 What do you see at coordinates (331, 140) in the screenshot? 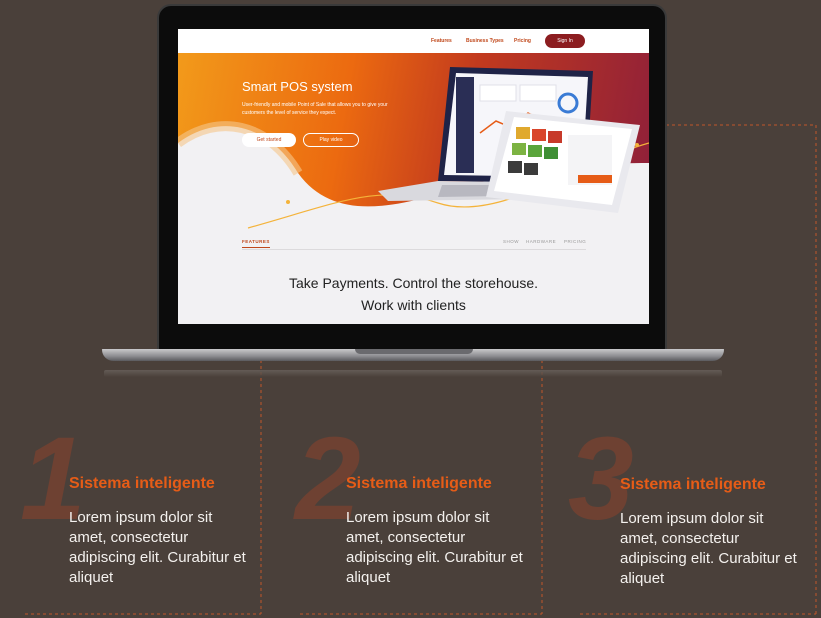
I see `play-video-button: Play video` at bounding box center [331, 140].